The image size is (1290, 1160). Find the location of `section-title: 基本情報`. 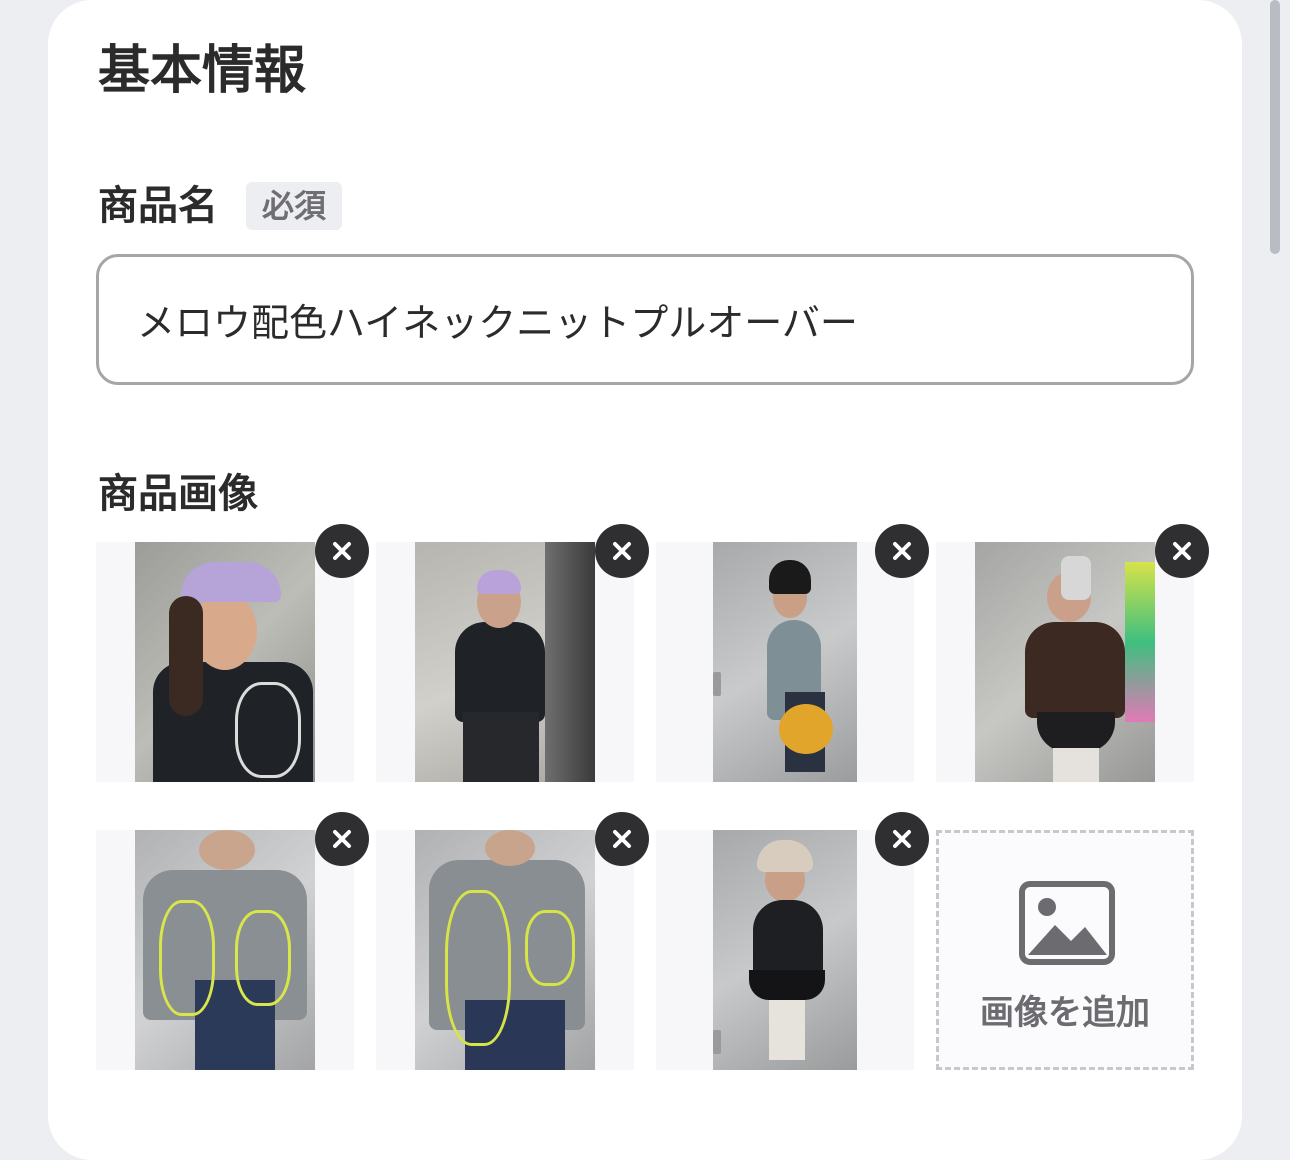

section-title: 基本情報 is located at coordinates (202, 71).